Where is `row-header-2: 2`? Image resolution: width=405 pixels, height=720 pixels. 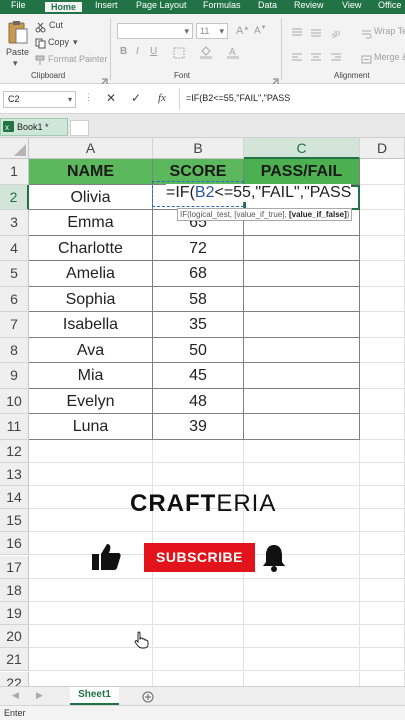 row-header-2: 2 is located at coordinates (14, 197).